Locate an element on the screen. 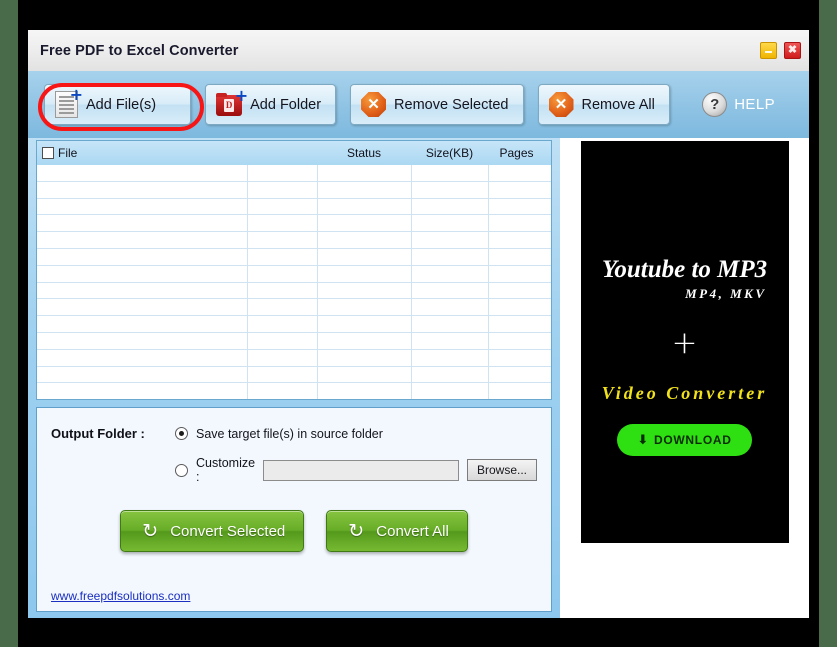 The image size is (837, 647). ad-plus-icon: + is located at coordinates (684, 343).